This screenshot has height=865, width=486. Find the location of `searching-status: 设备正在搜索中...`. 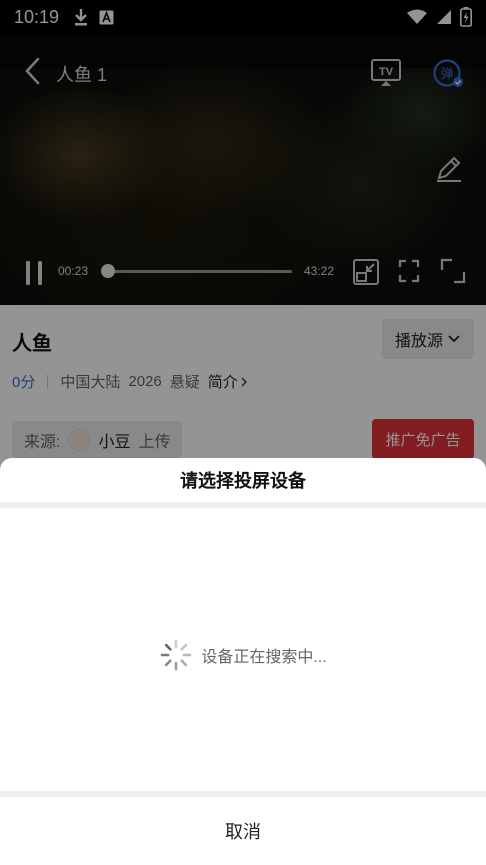

searching-status: 设备正在搜索中... is located at coordinates (243, 655).